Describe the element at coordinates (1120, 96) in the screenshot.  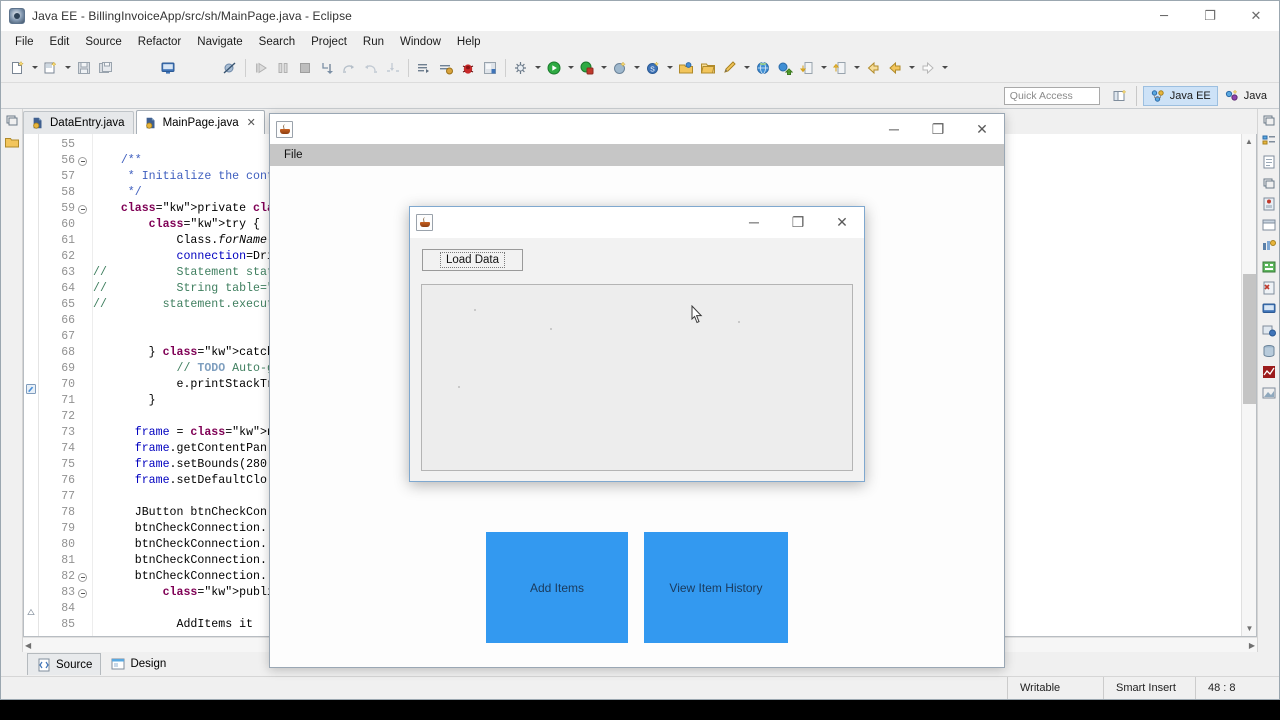
I see `open-perspective-icon` at that location.